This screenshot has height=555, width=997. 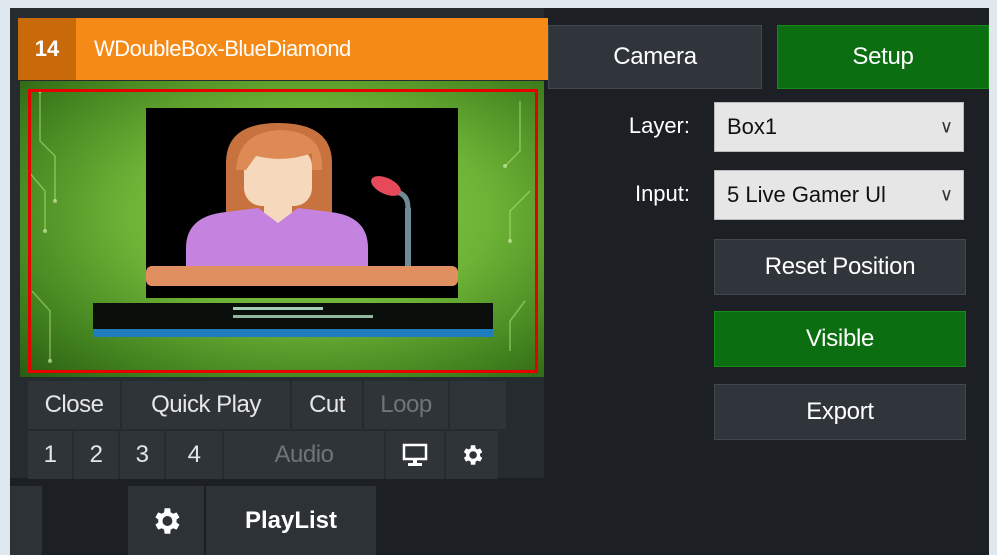 I want to click on quick-play-button: Quick Play, so click(x=206, y=405).